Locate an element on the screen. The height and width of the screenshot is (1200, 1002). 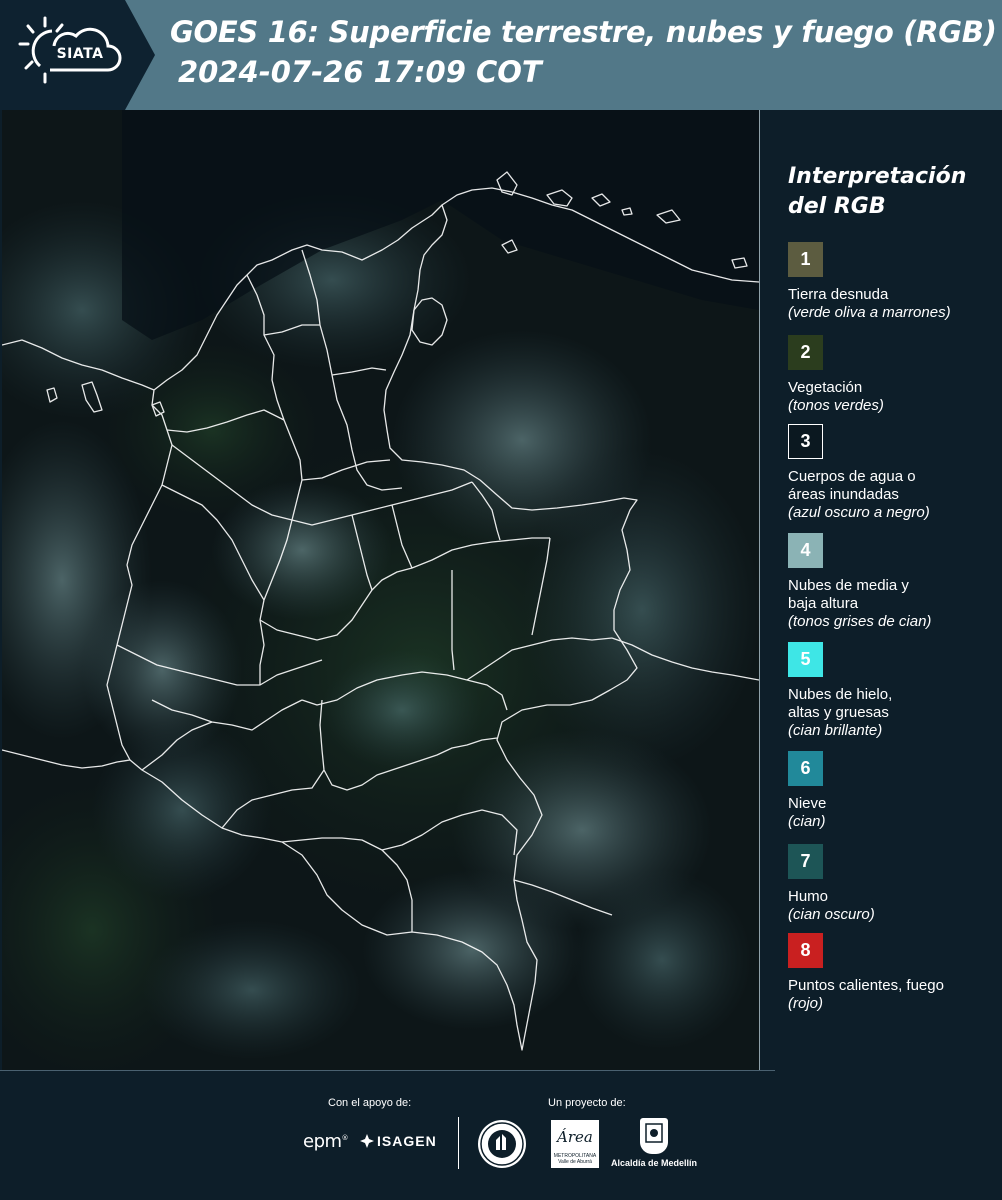
legend-swatch-8: 8 is located at coordinates (805, 950).